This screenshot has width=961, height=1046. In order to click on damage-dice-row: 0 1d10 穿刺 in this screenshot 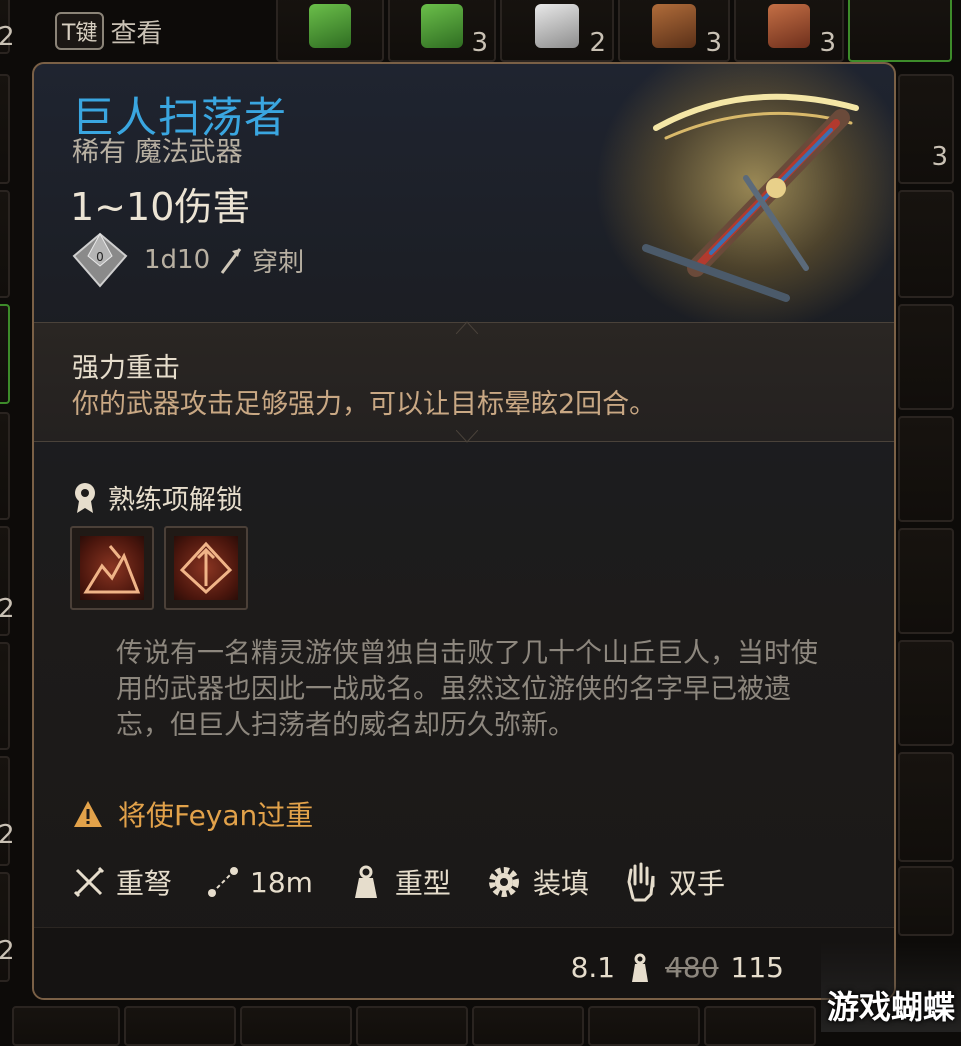, I will do `click(187, 260)`.